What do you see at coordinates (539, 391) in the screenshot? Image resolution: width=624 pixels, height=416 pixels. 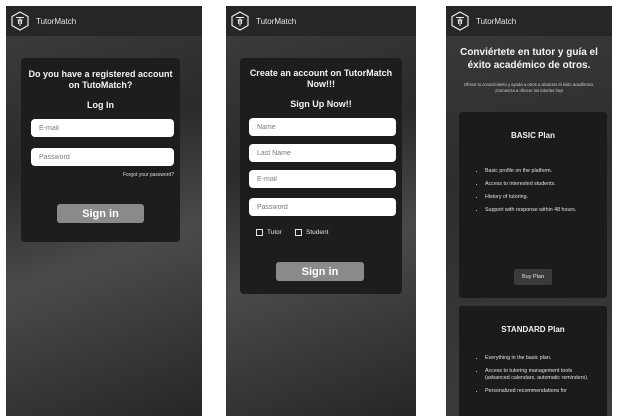 I see `plan-feature: Personalized recommendations for` at bounding box center [539, 391].